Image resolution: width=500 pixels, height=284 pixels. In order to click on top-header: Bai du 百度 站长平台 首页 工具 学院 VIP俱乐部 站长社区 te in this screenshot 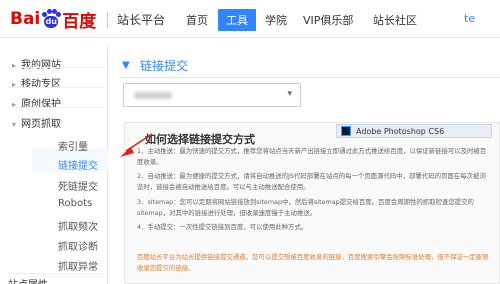, I will do `click(250, 19)`.